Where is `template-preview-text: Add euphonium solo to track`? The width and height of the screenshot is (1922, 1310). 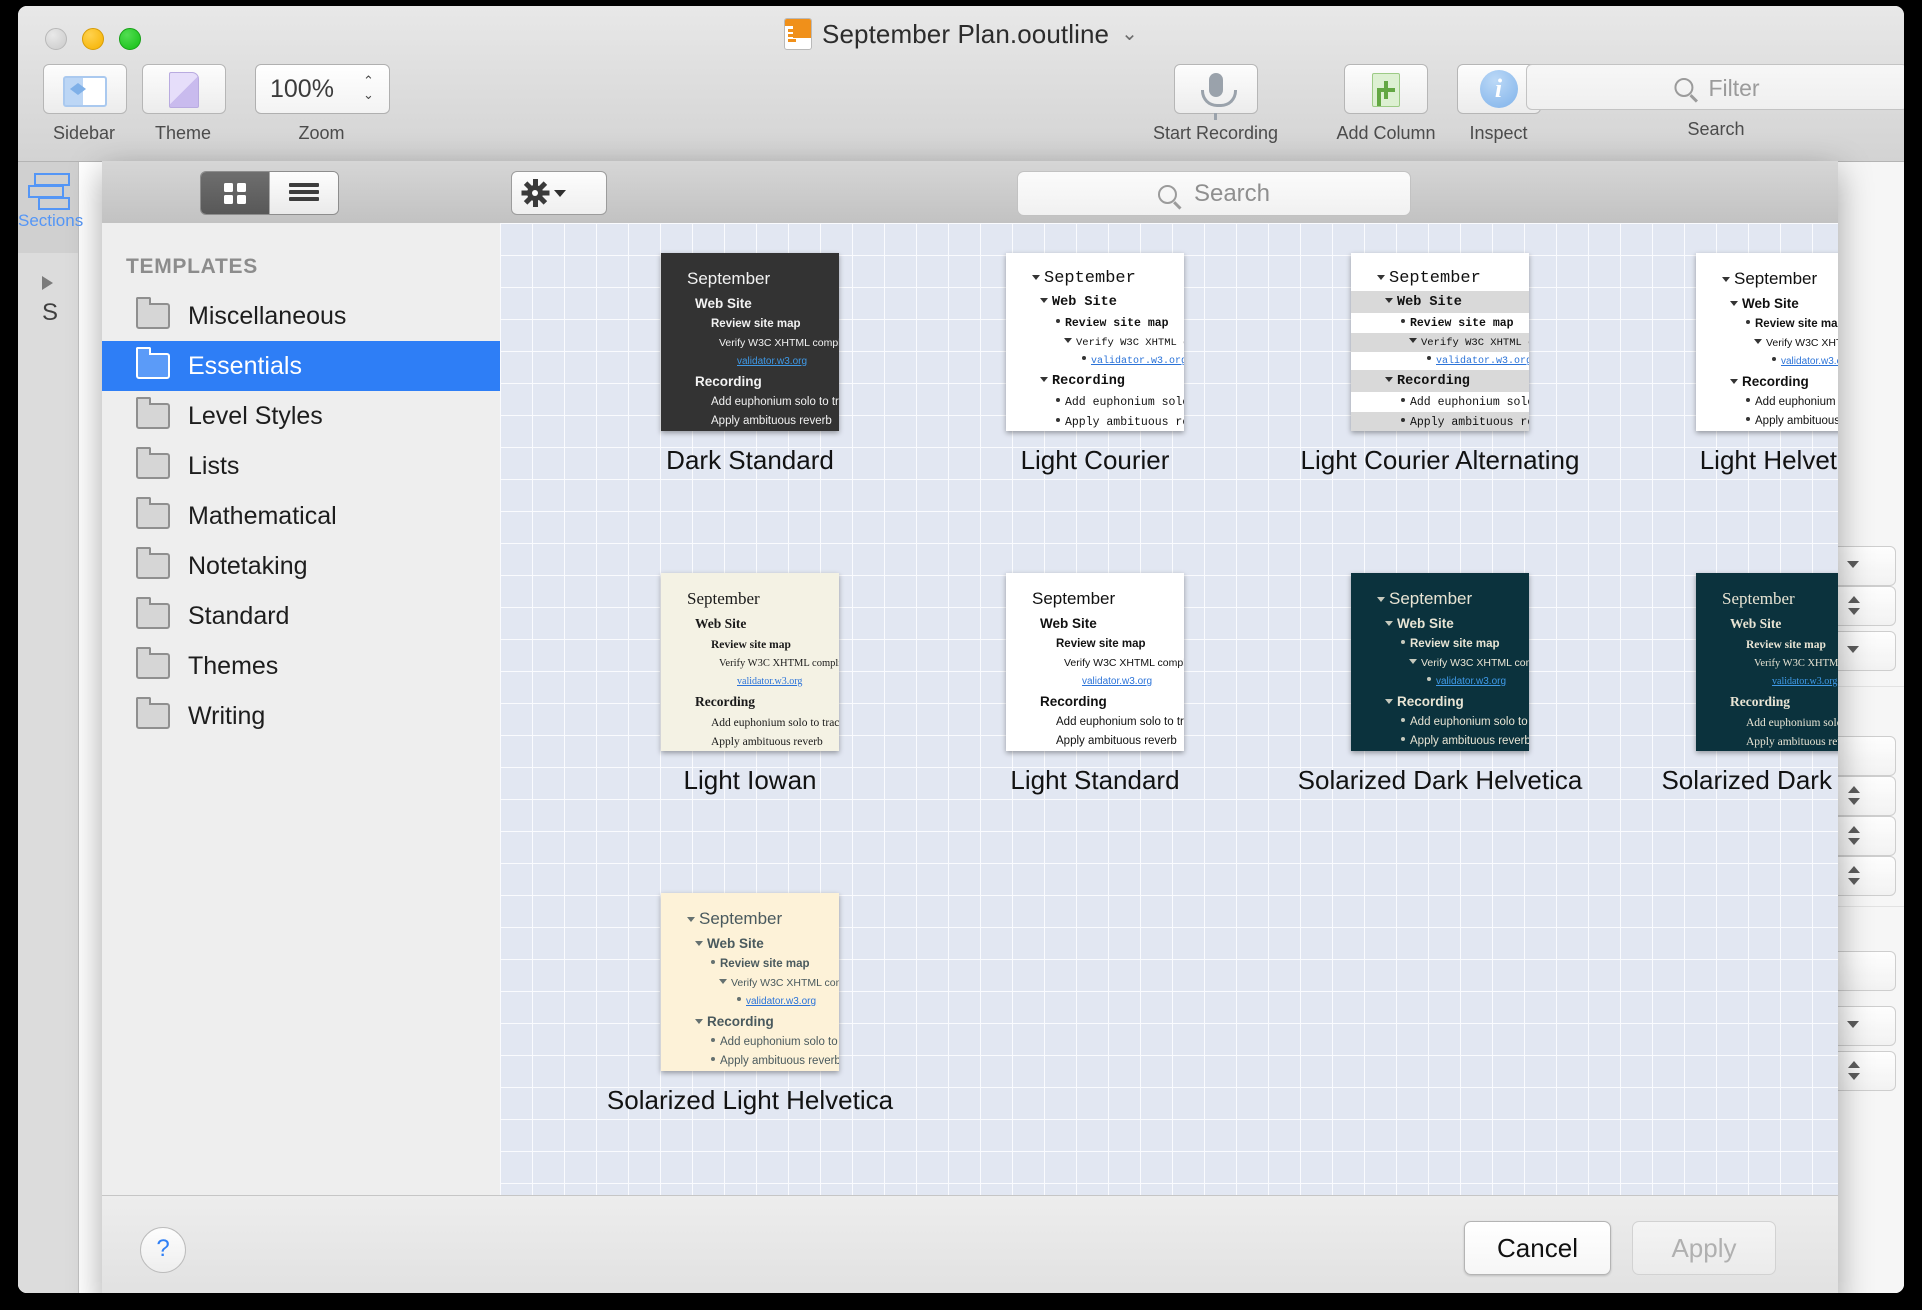 template-preview-text: Add euphonium solo to track is located at coordinates (1124, 402).